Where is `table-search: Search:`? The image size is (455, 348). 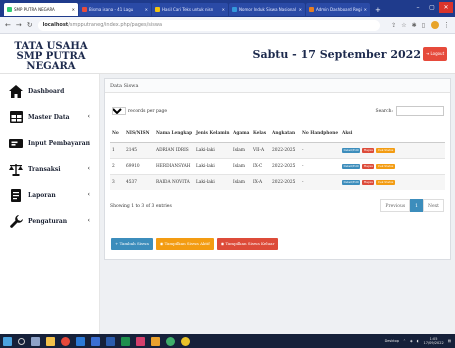 table-search: Search: is located at coordinates (409, 111).